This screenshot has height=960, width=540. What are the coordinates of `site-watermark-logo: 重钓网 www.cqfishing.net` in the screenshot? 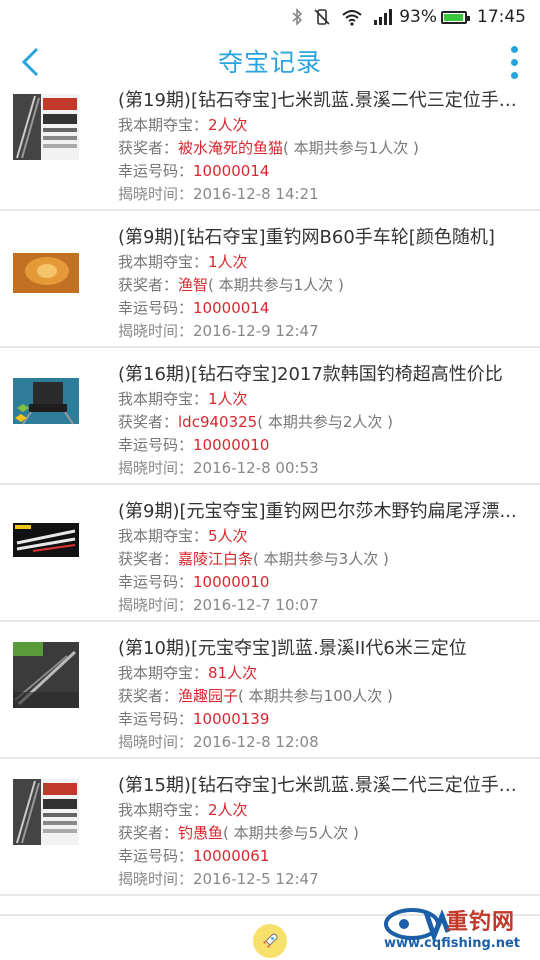 It's located at (457, 930).